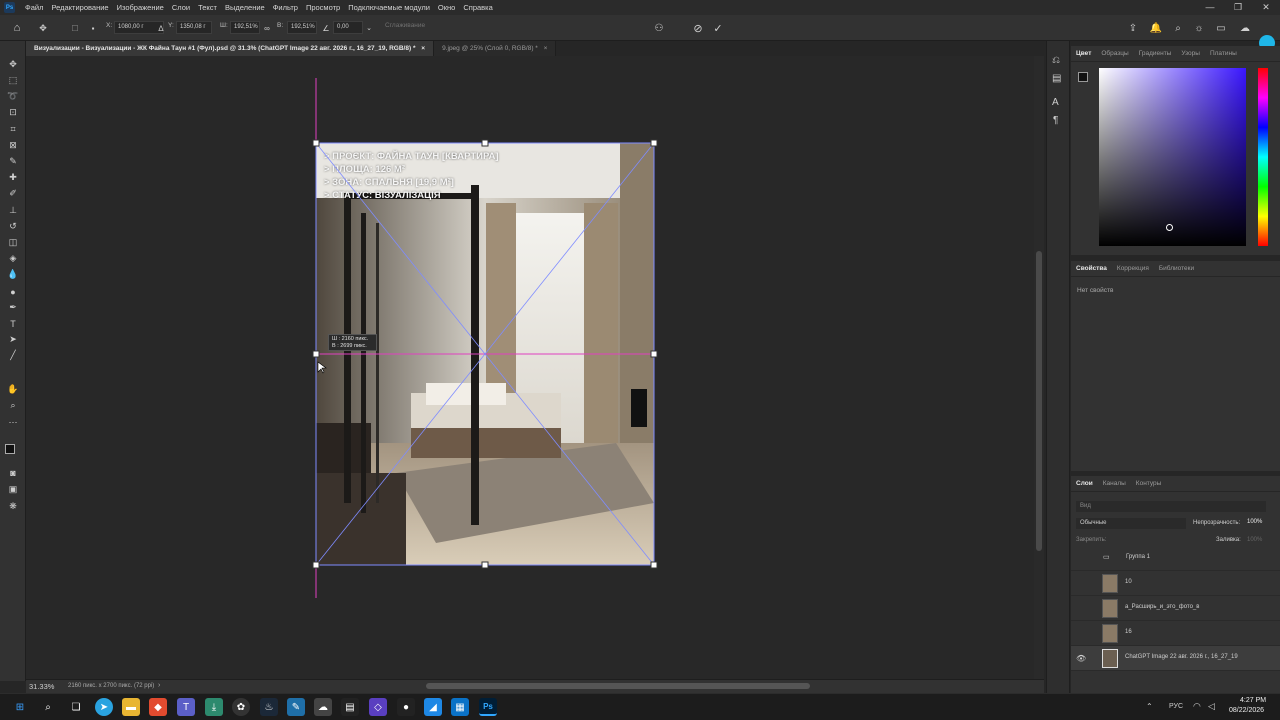 The width and height of the screenshot is (1280, 720). I want to click on properties-panel-tabs: Свойства Коррекция Библиотеки, so click(1175, 269).